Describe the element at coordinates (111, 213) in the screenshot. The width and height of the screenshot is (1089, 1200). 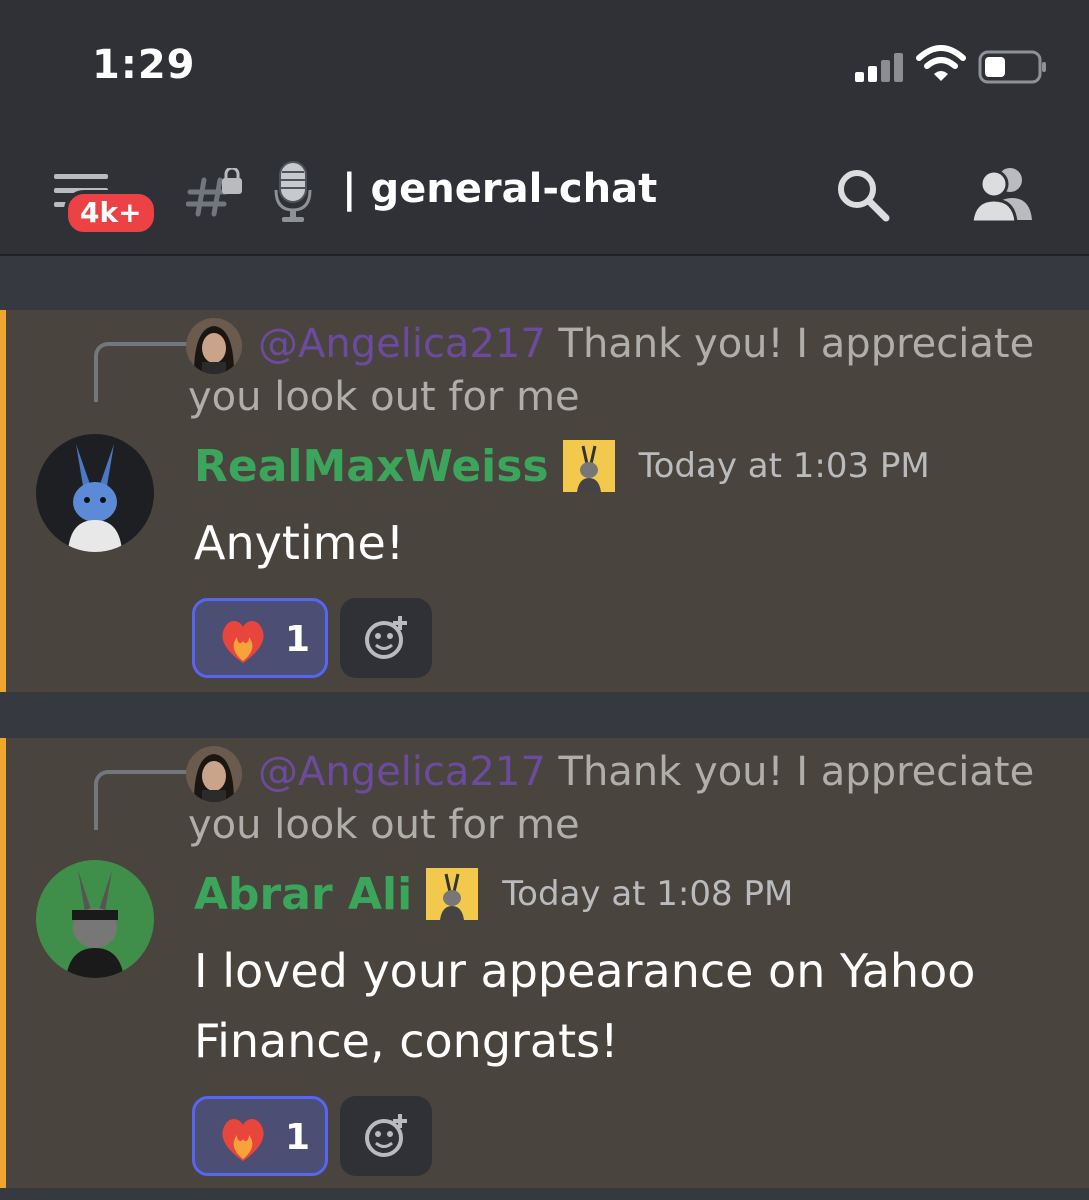
I see `unread-badge: 4k+` at that location.